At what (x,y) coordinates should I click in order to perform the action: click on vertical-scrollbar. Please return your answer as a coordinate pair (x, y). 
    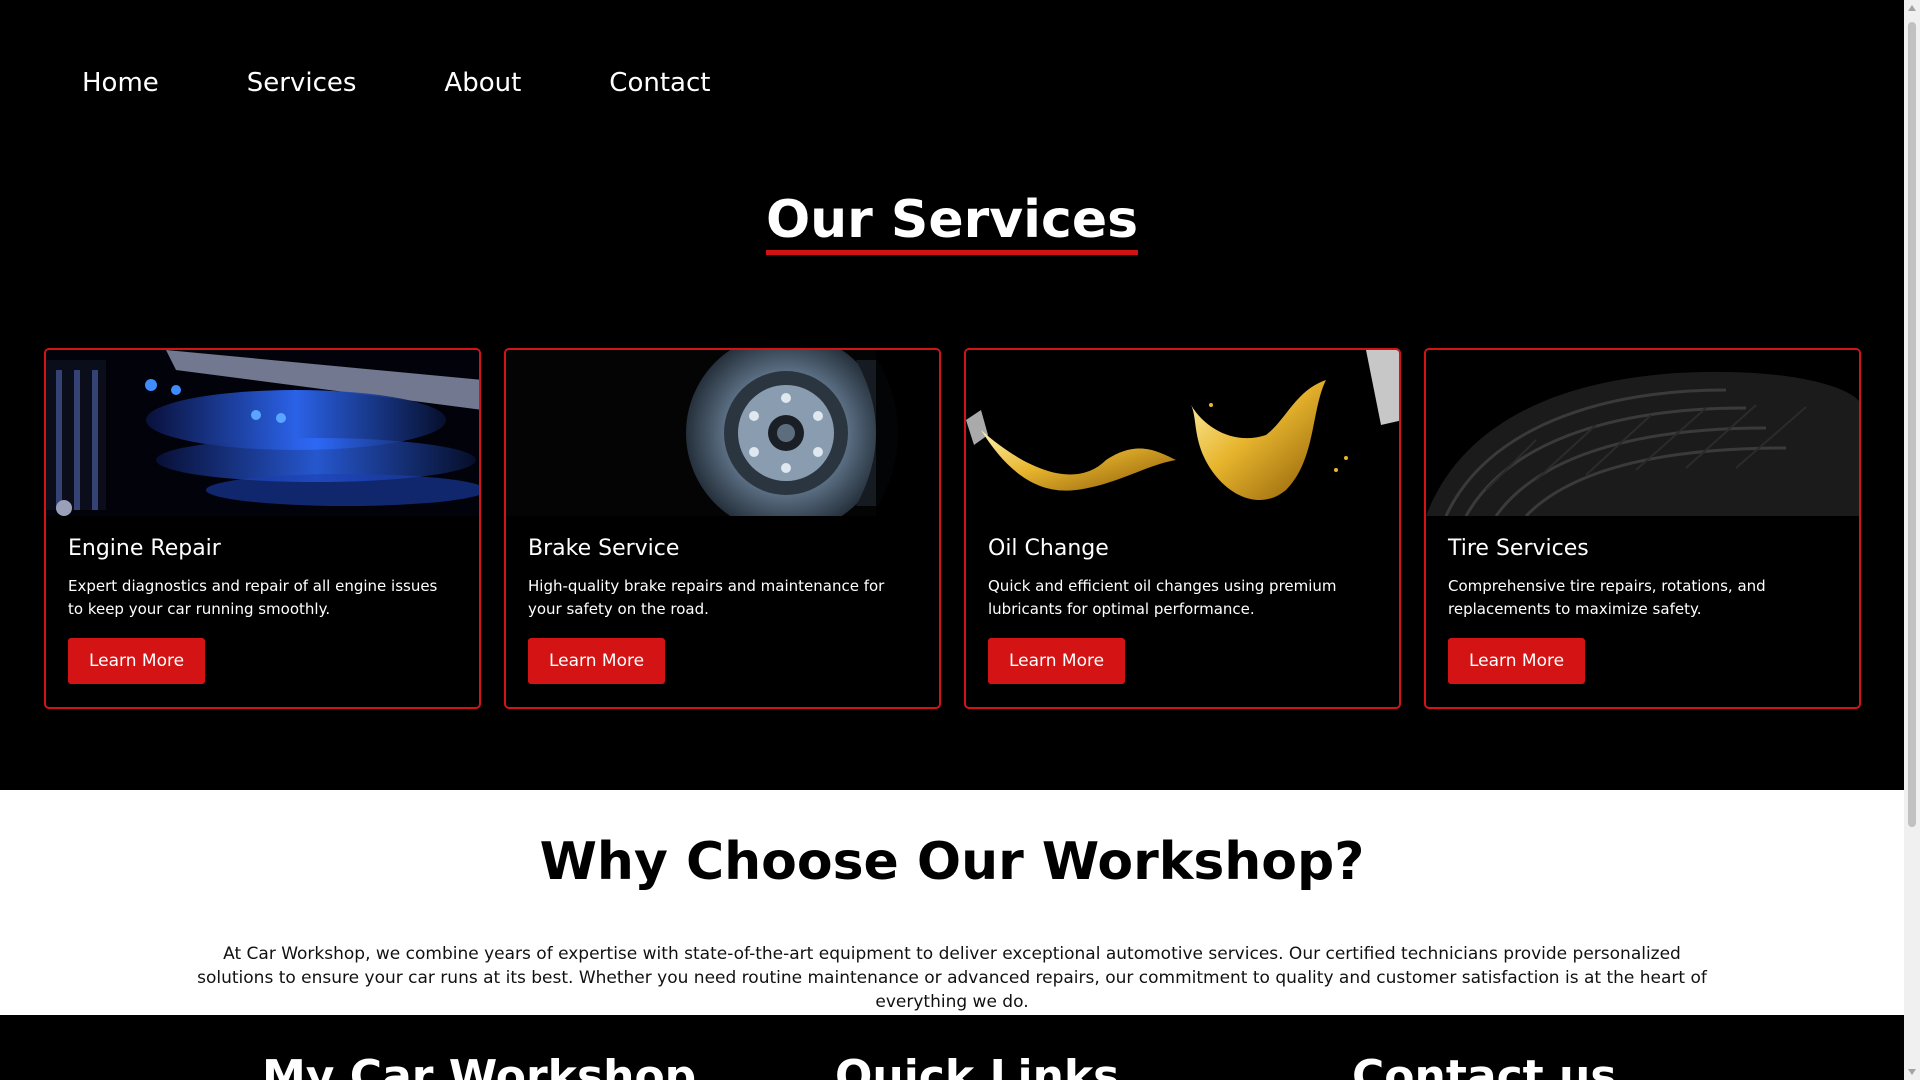
    Looking at the image, I should click on (1912, 540).